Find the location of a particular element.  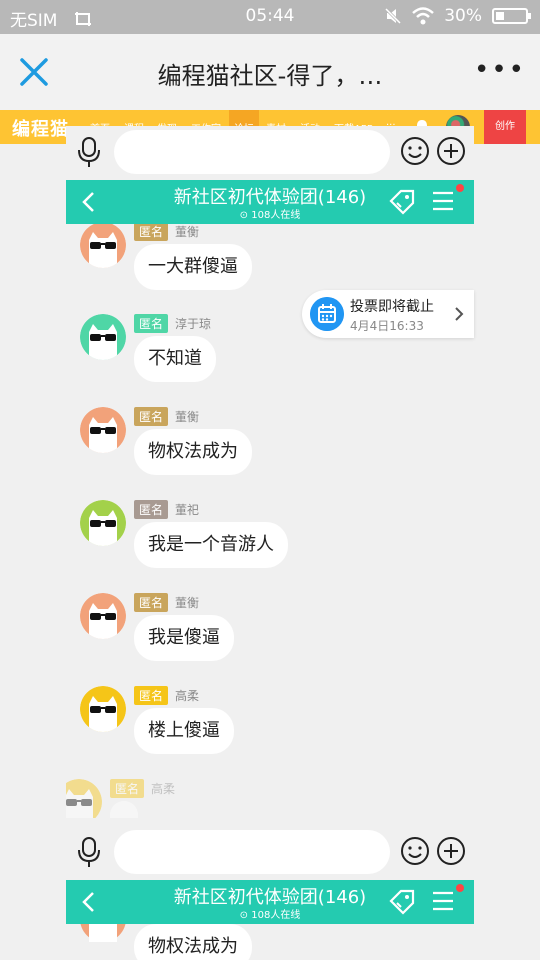

chat-input-bar-top is located at coordinates (270, 152).